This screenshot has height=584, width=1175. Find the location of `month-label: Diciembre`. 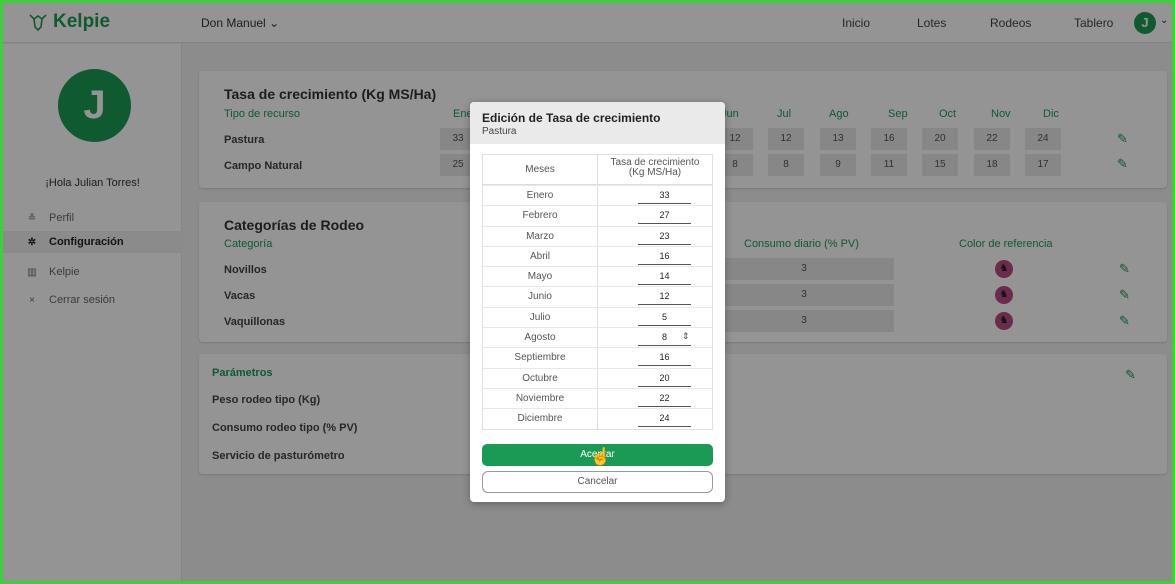

month-label: Diciembre is located at coordinates (540, 419).